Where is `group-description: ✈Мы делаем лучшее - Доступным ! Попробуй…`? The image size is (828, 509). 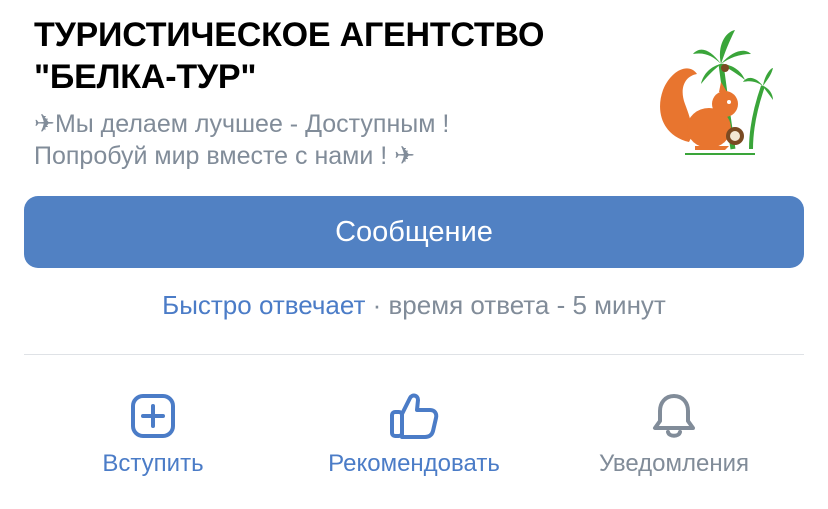
group-description: ✈Мы делаем лучшее - Доступным ! Попробуй… is located at coordinates (334, 140).